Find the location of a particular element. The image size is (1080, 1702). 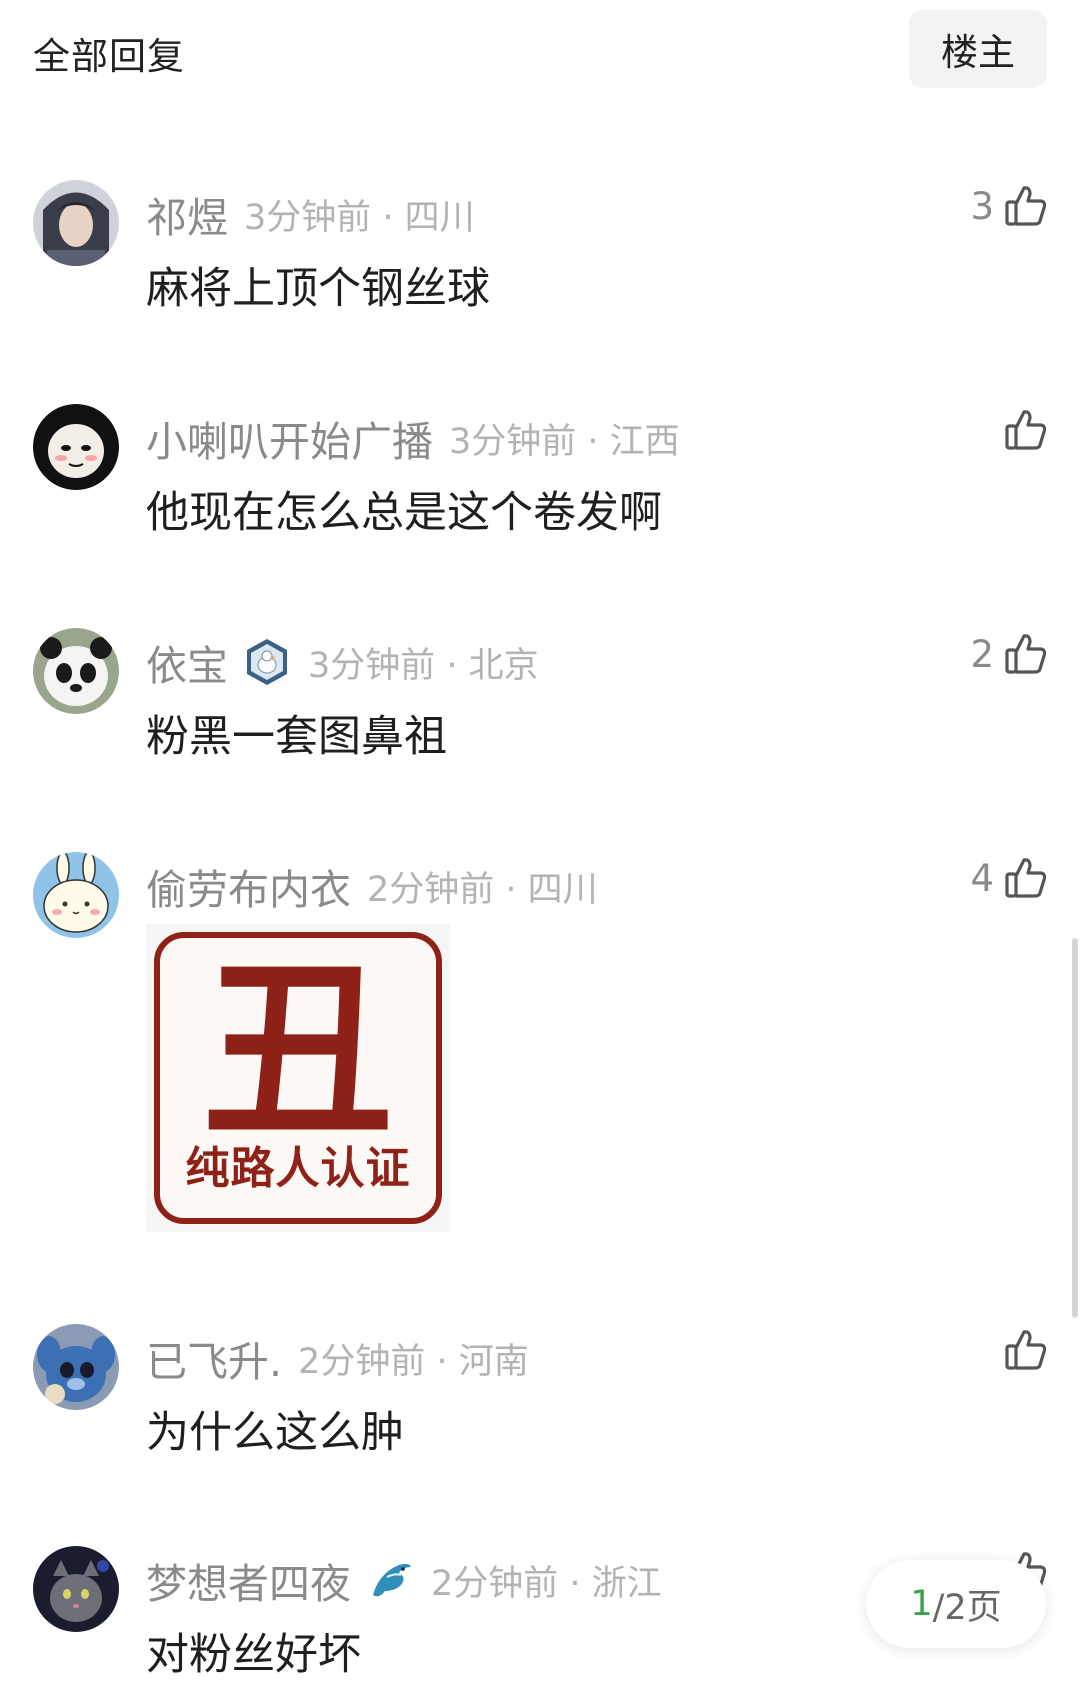

like-button: 2 is located at coordinates (1010, 654).